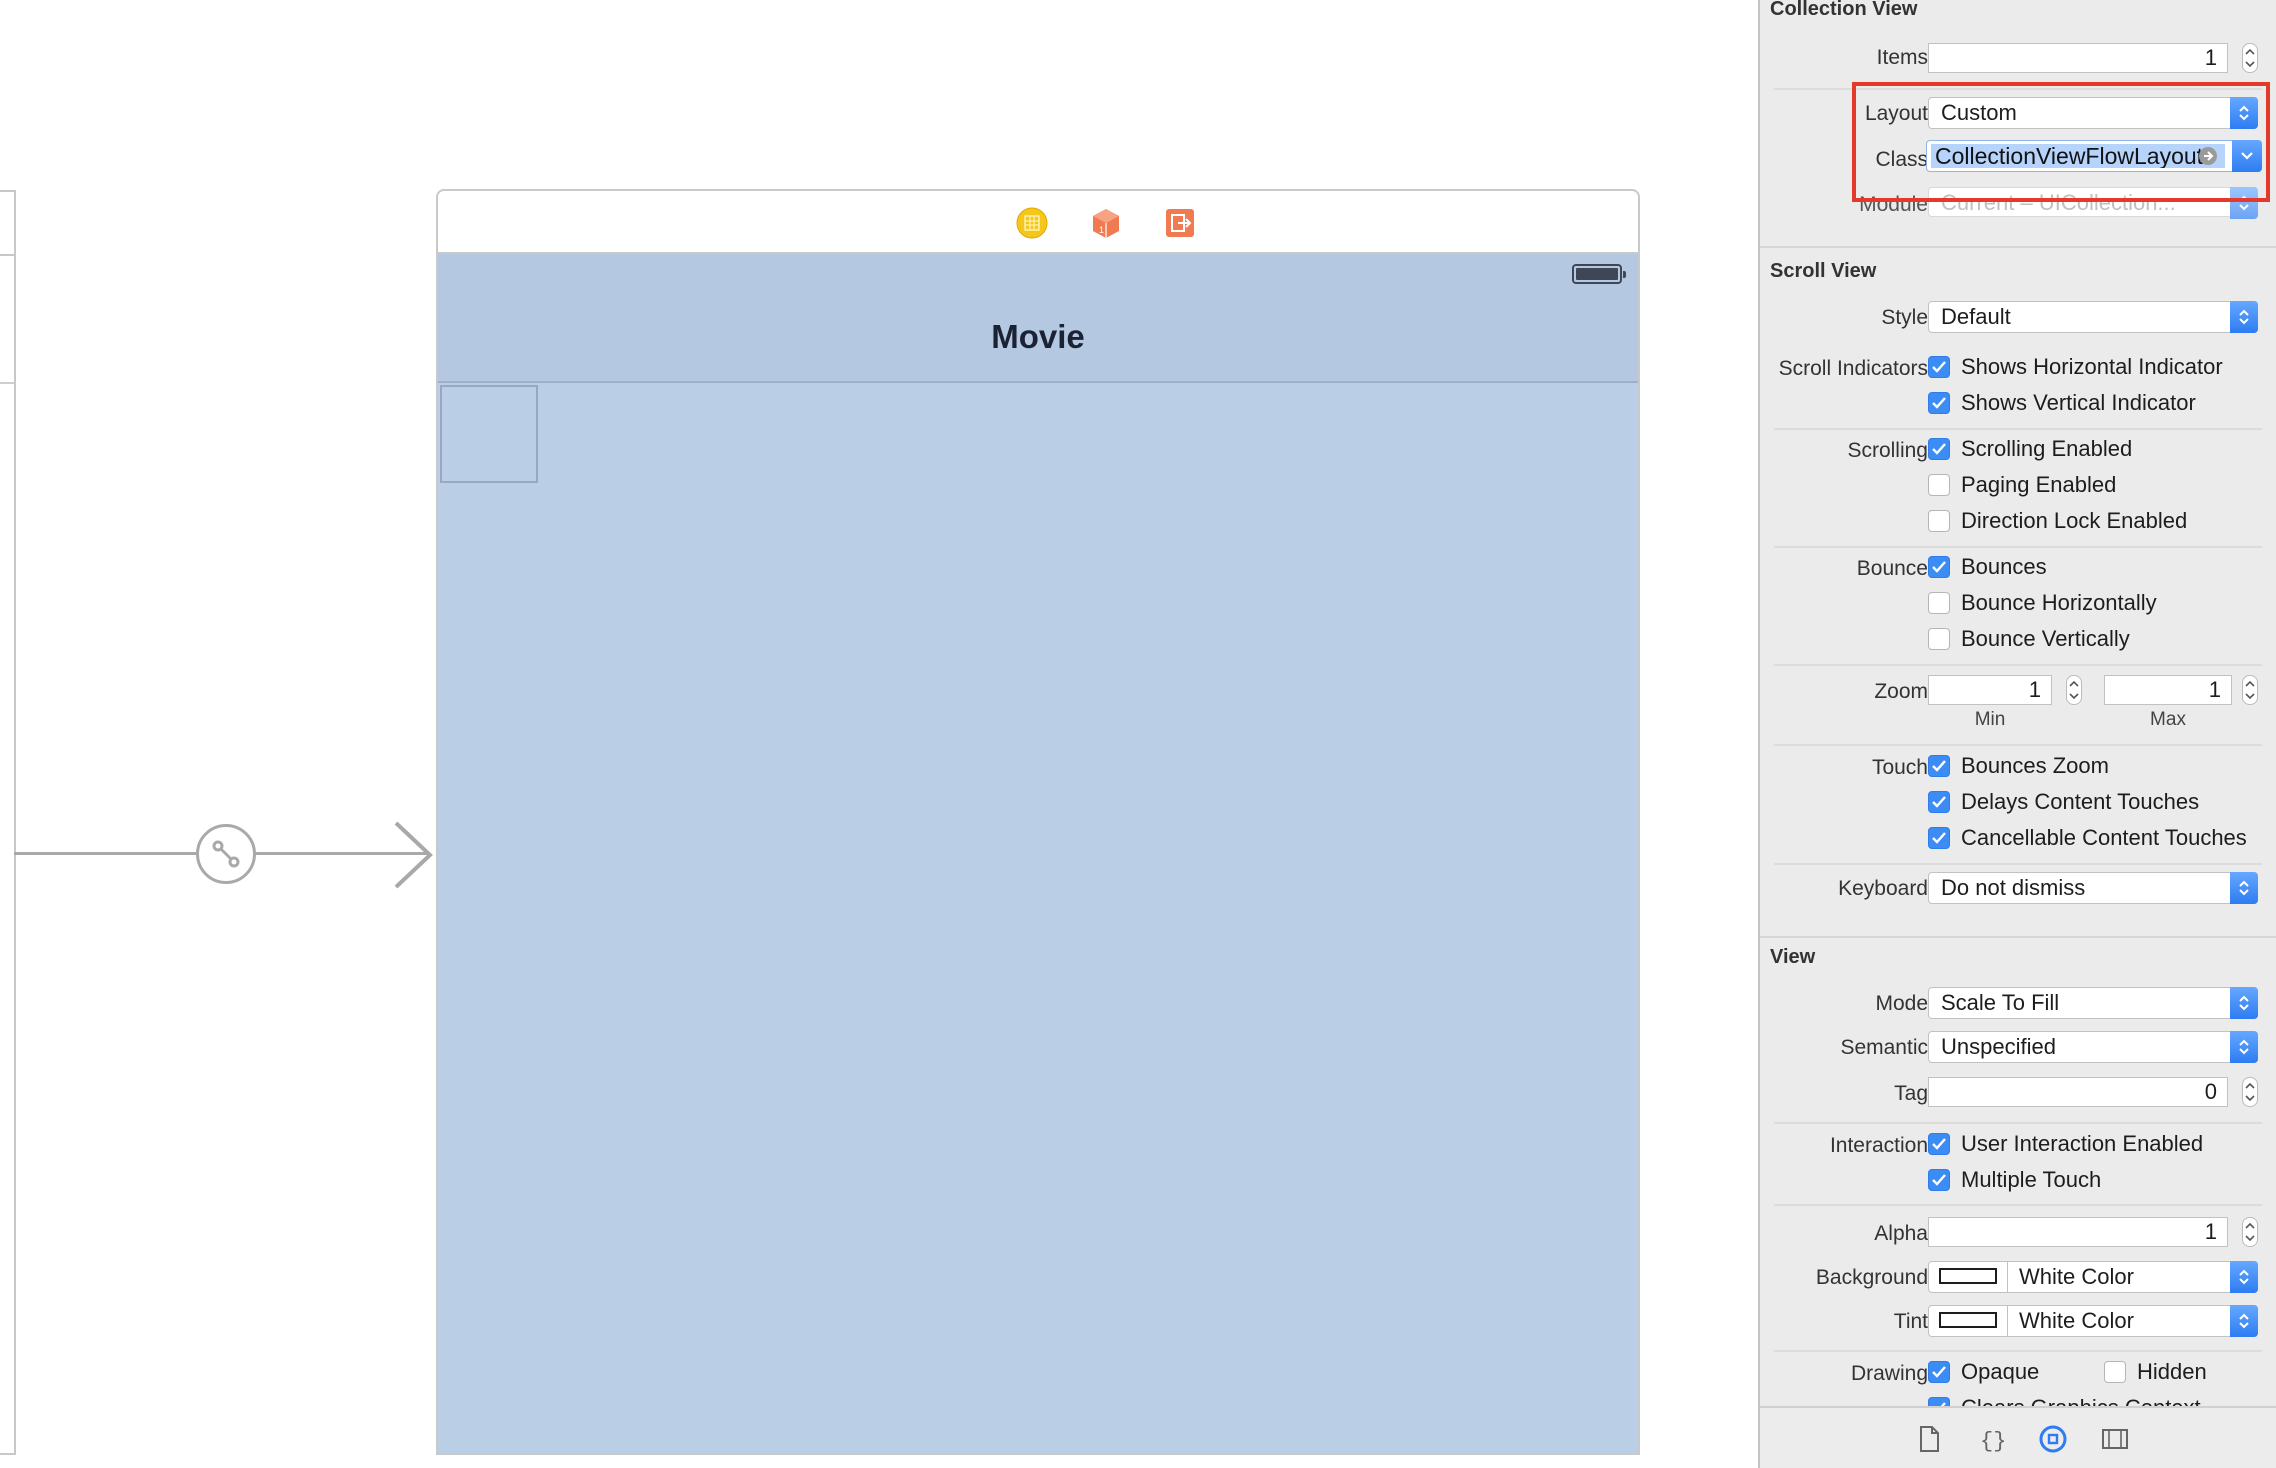  What do you see at coordinates (1901, 159) in the screenshot?
I see `class-label: Class` at bounding box center [1901, 159].